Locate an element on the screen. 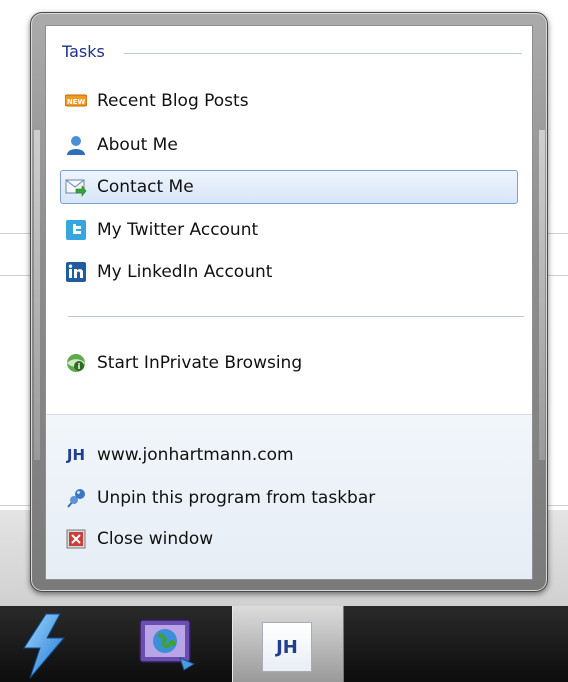 The height and width of the screenshot is (682, 568). globe-monitor-icon is located at coordinates (167, 645).